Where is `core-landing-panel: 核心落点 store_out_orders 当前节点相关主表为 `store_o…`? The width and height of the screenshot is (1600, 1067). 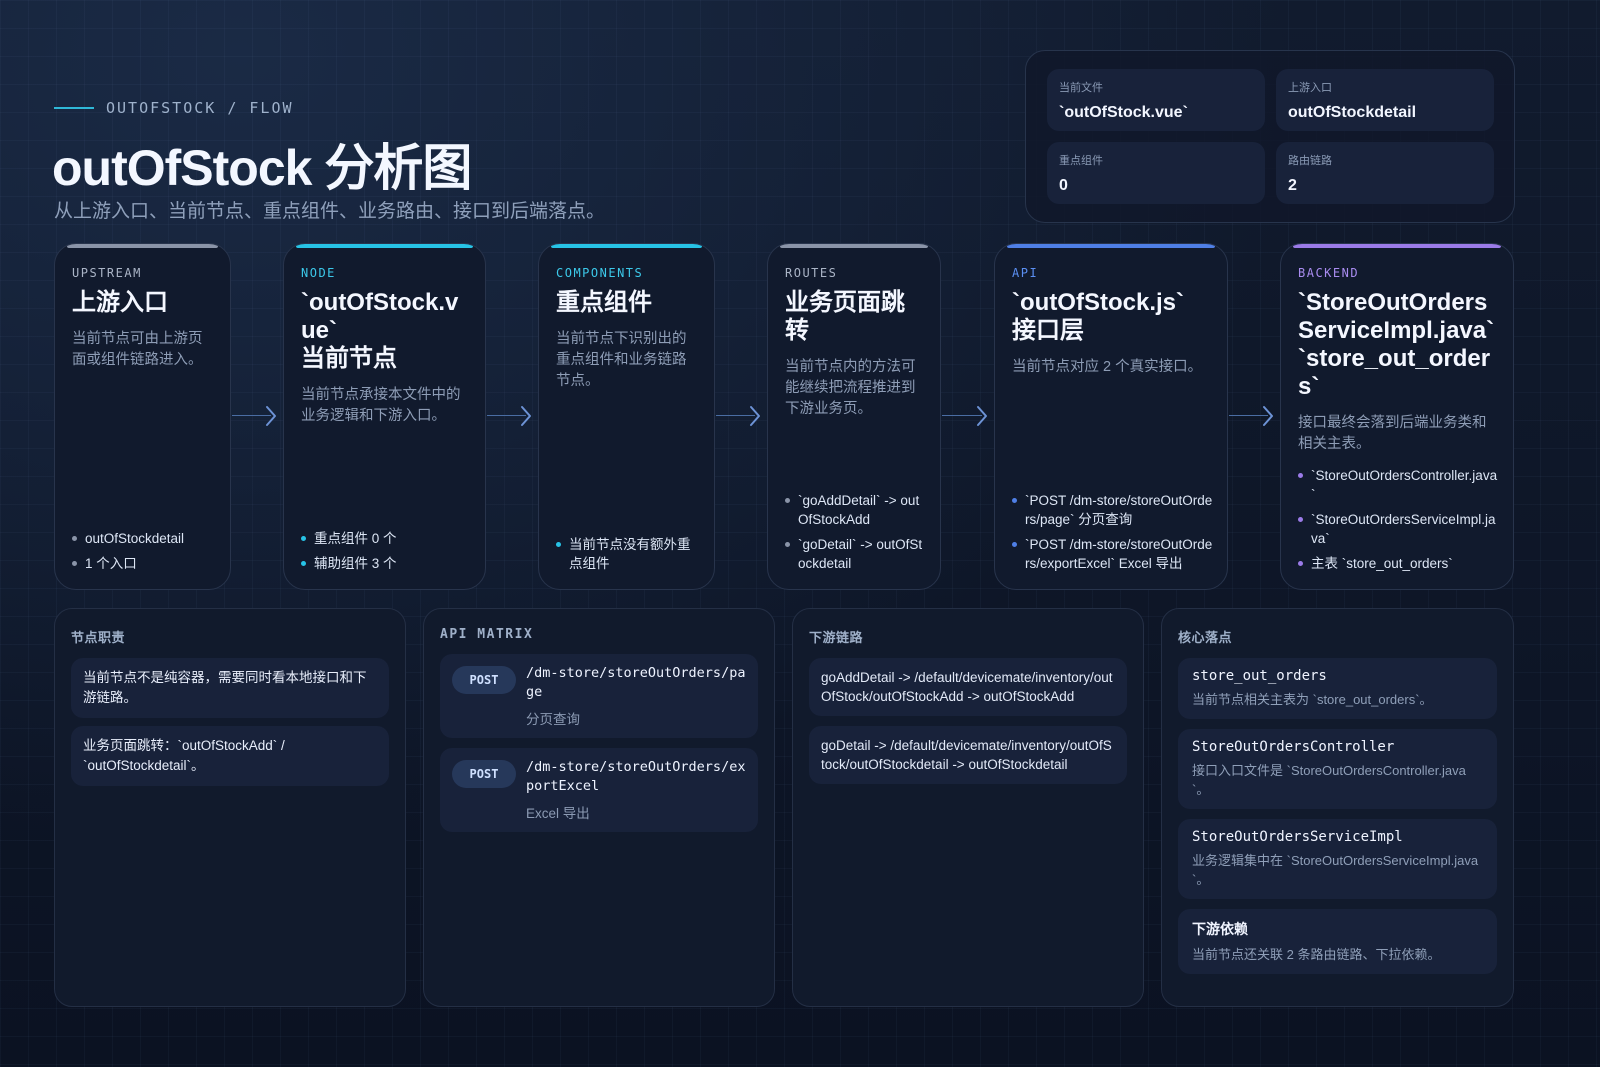 core-landing-panel: 核心落点 store_out_orders 当前节点相关主表为 `store_o… is located at coordinates (1337, 807).